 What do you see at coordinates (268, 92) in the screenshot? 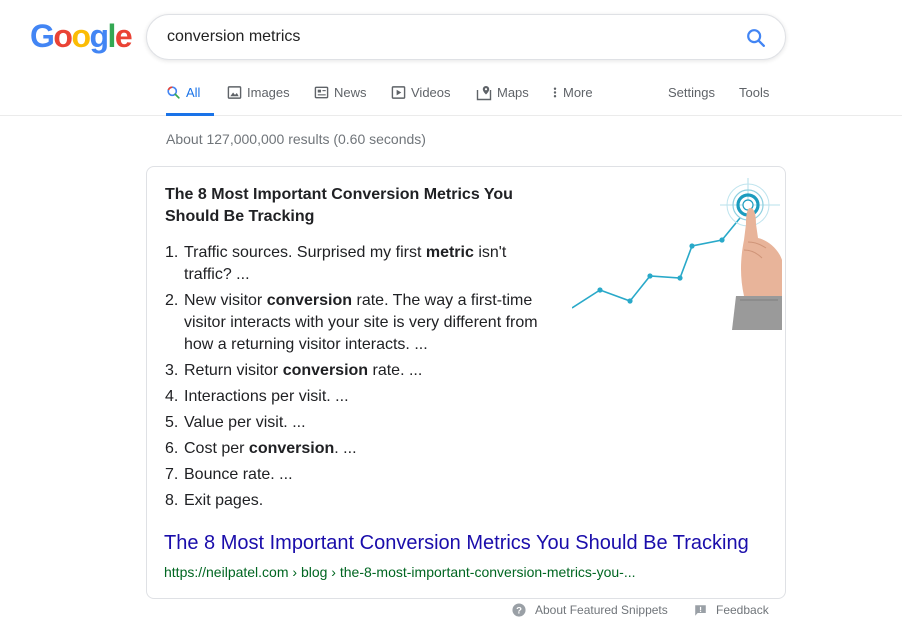
I see `tab-label: Images` at bounding box center [268, 92].